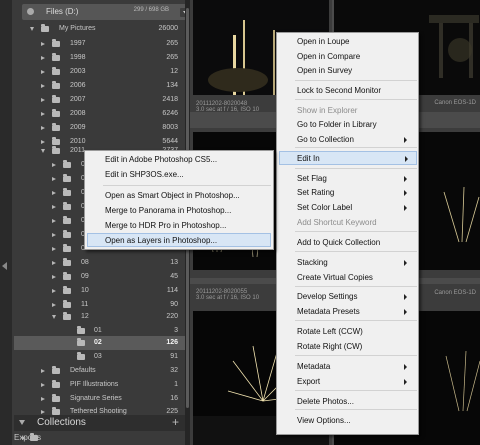 This screenshot has height=445, width=480. I want to click on menu-item-add-to-quick-collection: Add to Quick Collection, so click(356, 243).